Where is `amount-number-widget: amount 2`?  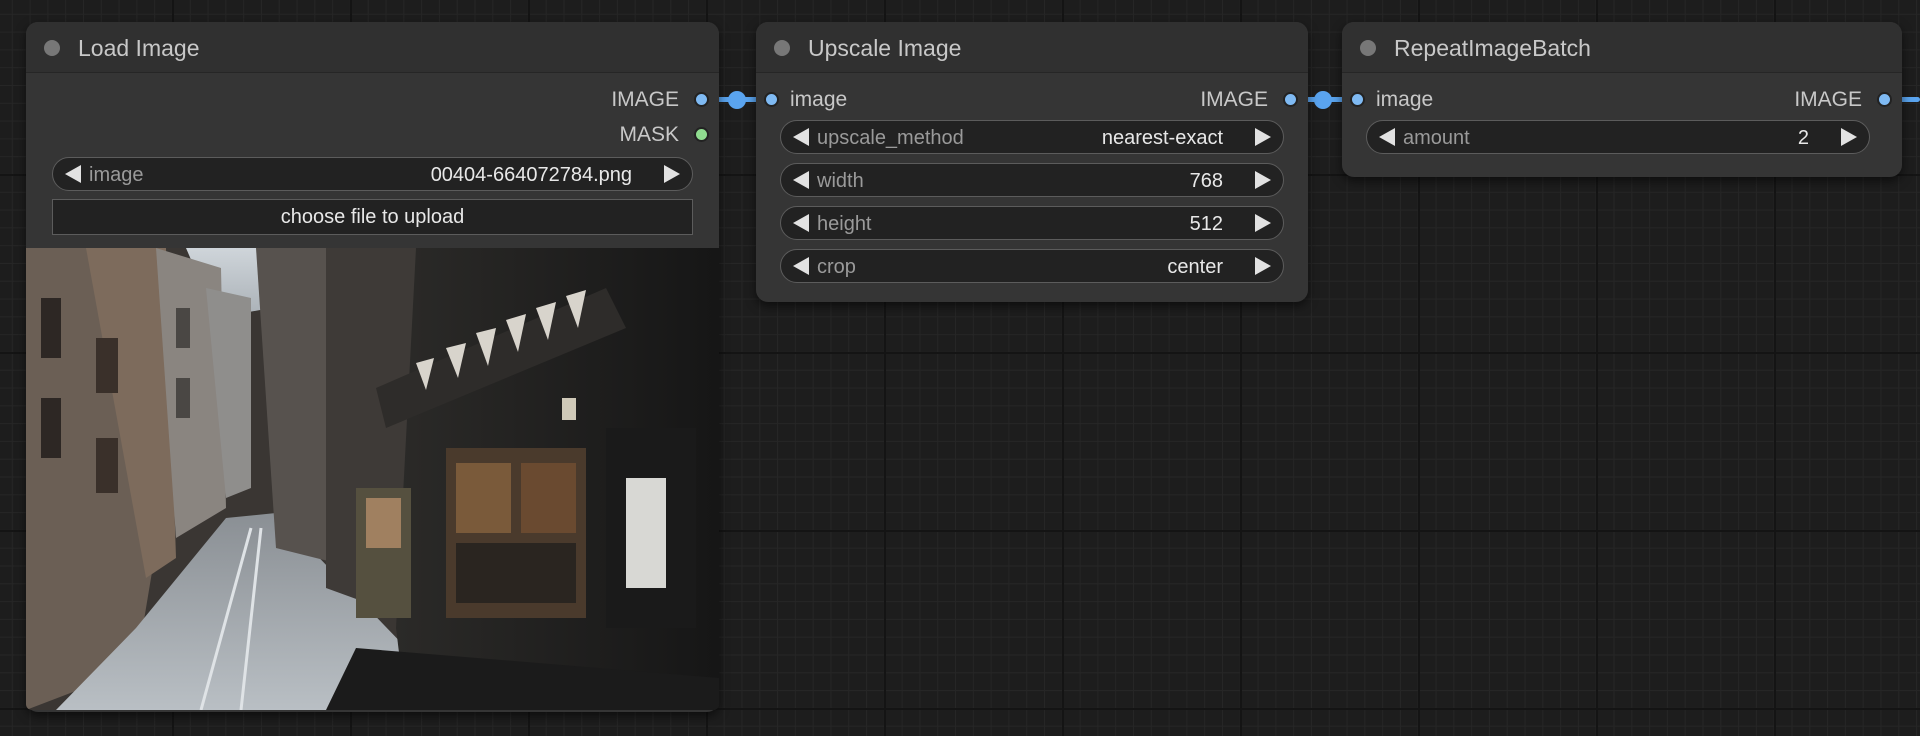
amount-number-widget: amount 2 is located at coordinates (1618, 137).